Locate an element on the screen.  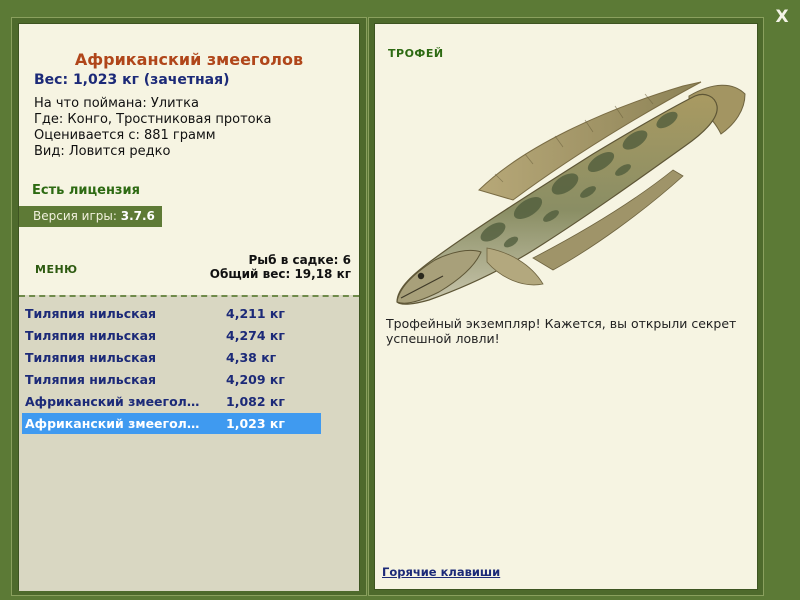
hotkeys-link: Горячие клавиши is located at coordinates (441, 572).